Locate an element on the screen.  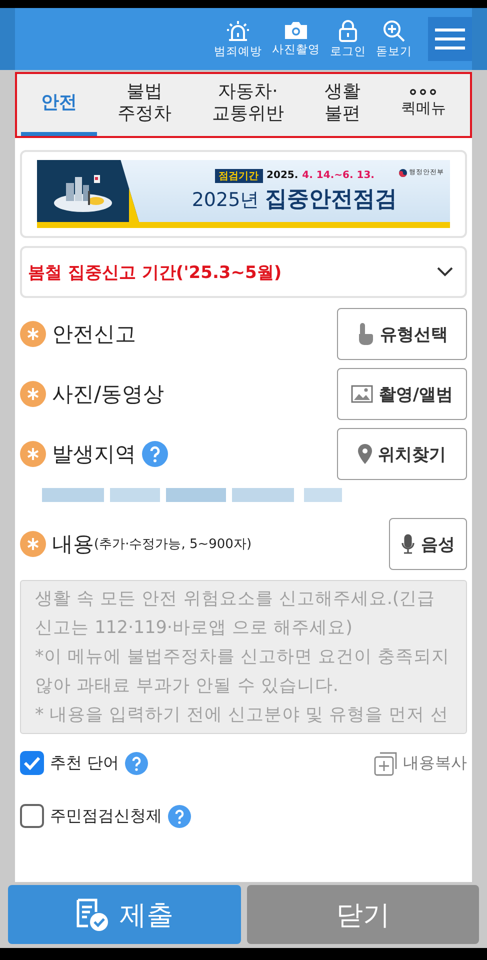
zoom-in-icon is located at coordinates (394, 31).